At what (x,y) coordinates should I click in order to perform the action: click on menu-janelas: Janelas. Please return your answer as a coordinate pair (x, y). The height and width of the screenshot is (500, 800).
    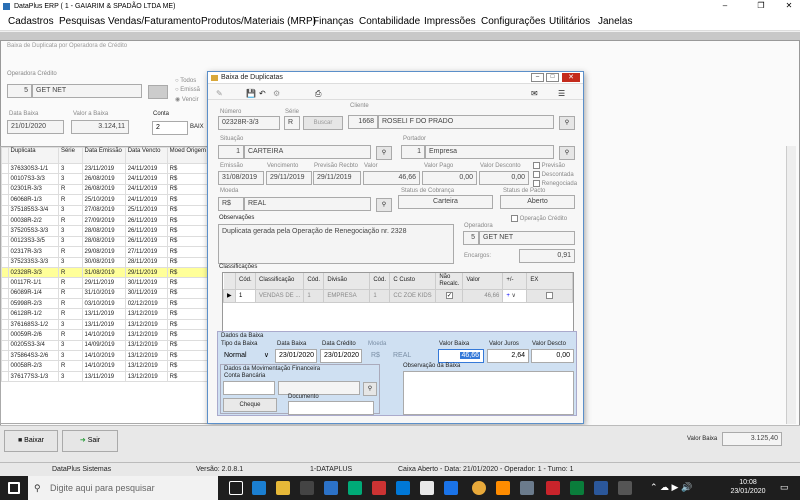
    Looking at the image, I should click on (615, 21).